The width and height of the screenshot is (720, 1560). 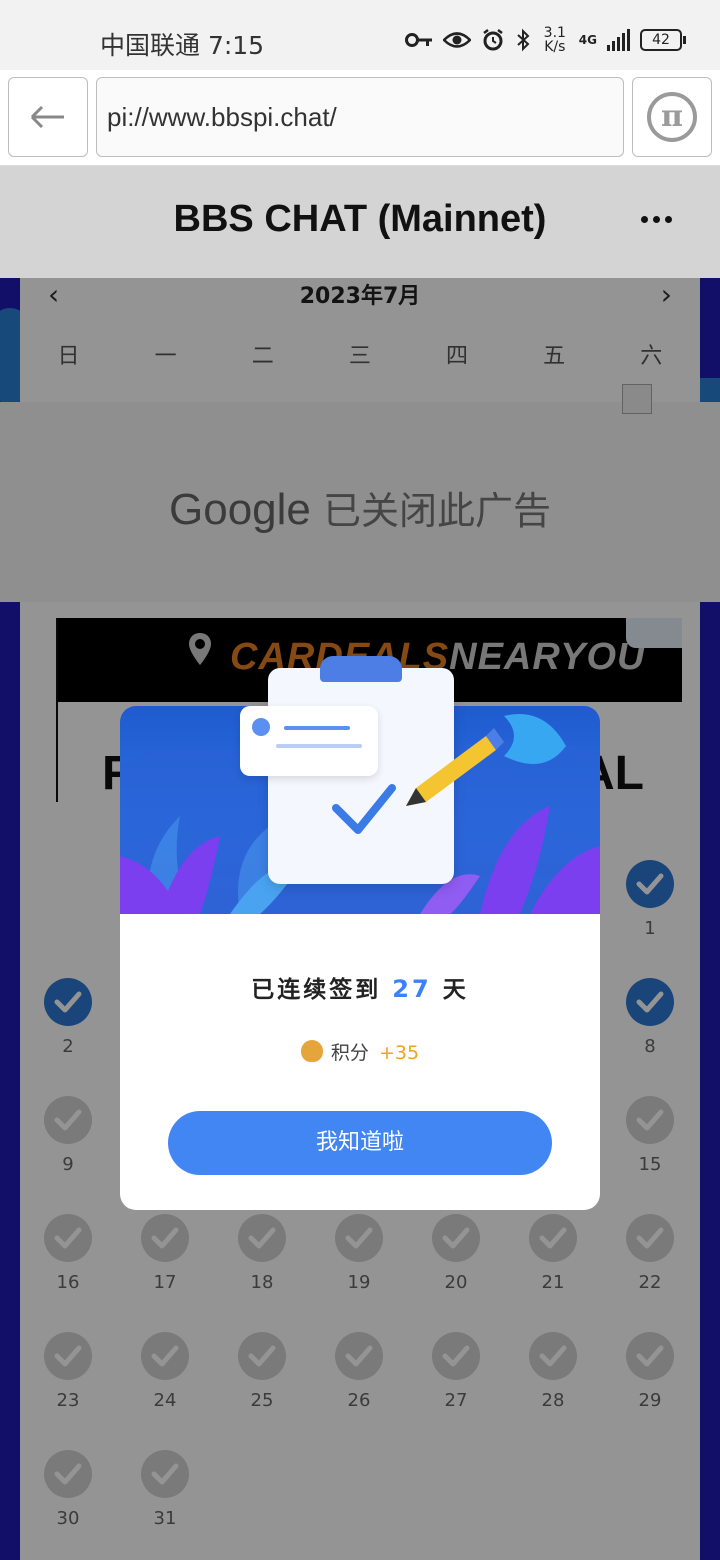 I want to click on pi-browser-button: π, so click(x=672, y=117).